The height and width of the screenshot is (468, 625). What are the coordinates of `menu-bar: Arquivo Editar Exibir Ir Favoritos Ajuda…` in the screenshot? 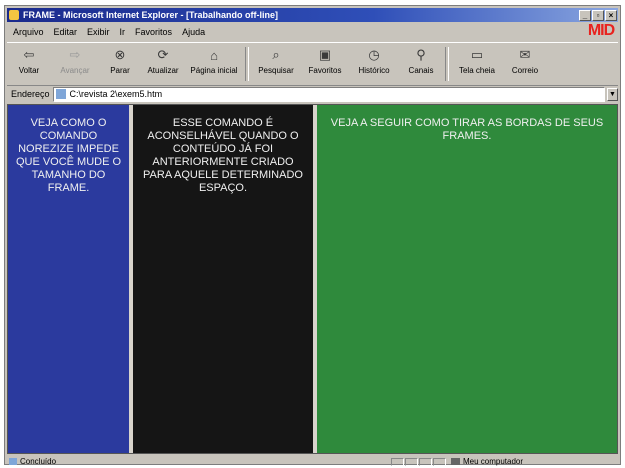 It's located at (312, 31).